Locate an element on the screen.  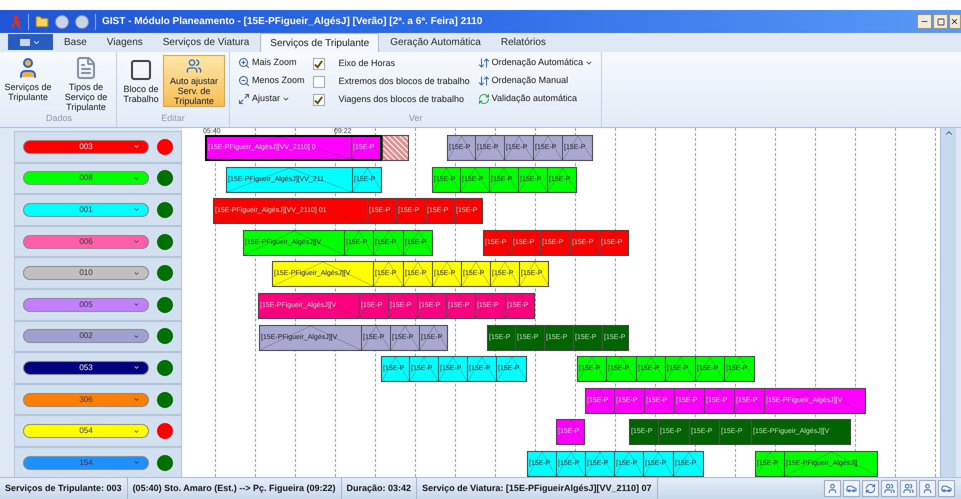
close-icon is located at coordinates (954, 21).